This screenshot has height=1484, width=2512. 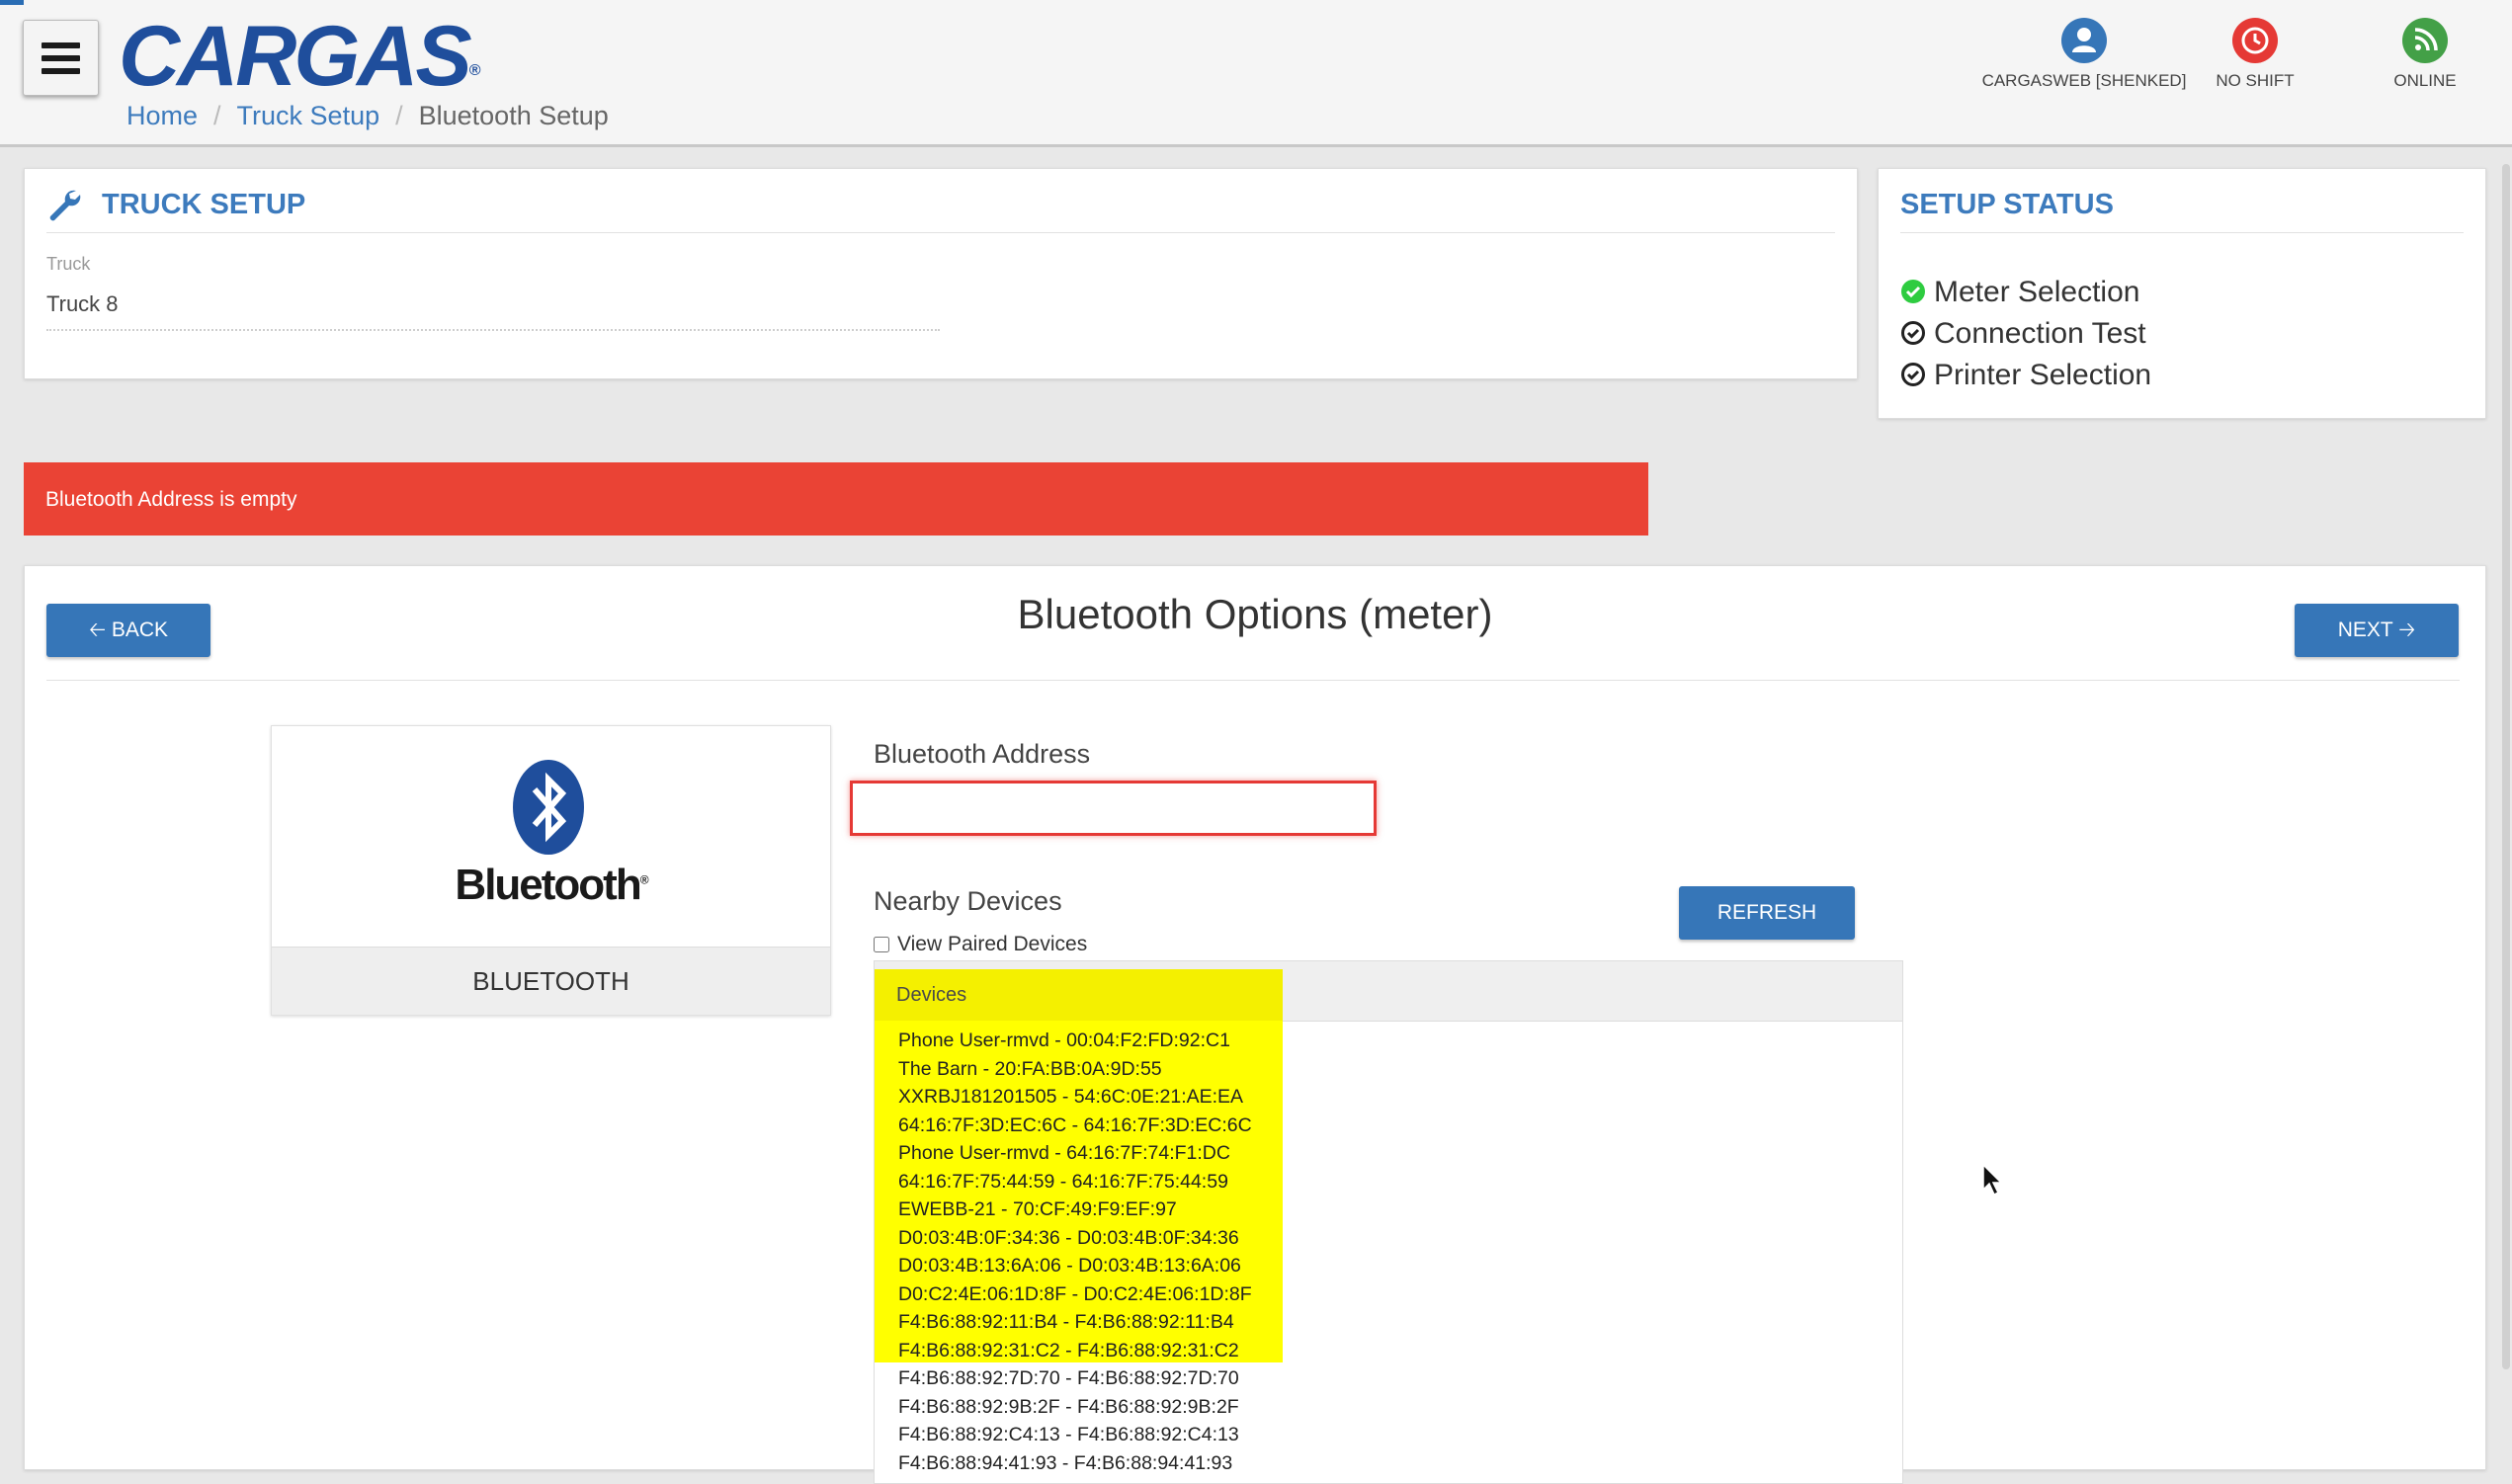 What do you see at coordinates (1767, 913) in the screenshot?
I see `refresh-button: REFRESH` at bounding box center [1767, 913].